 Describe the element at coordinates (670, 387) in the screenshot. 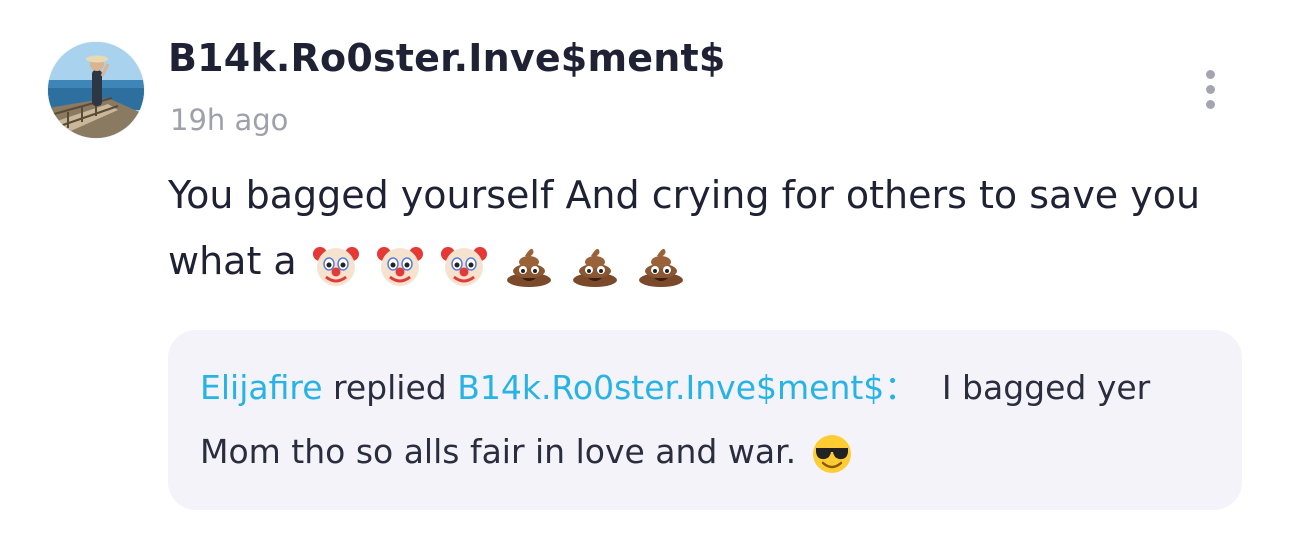

I see `reply-target-link: B14k.Ro0ster.Inve$ment$` at that location.